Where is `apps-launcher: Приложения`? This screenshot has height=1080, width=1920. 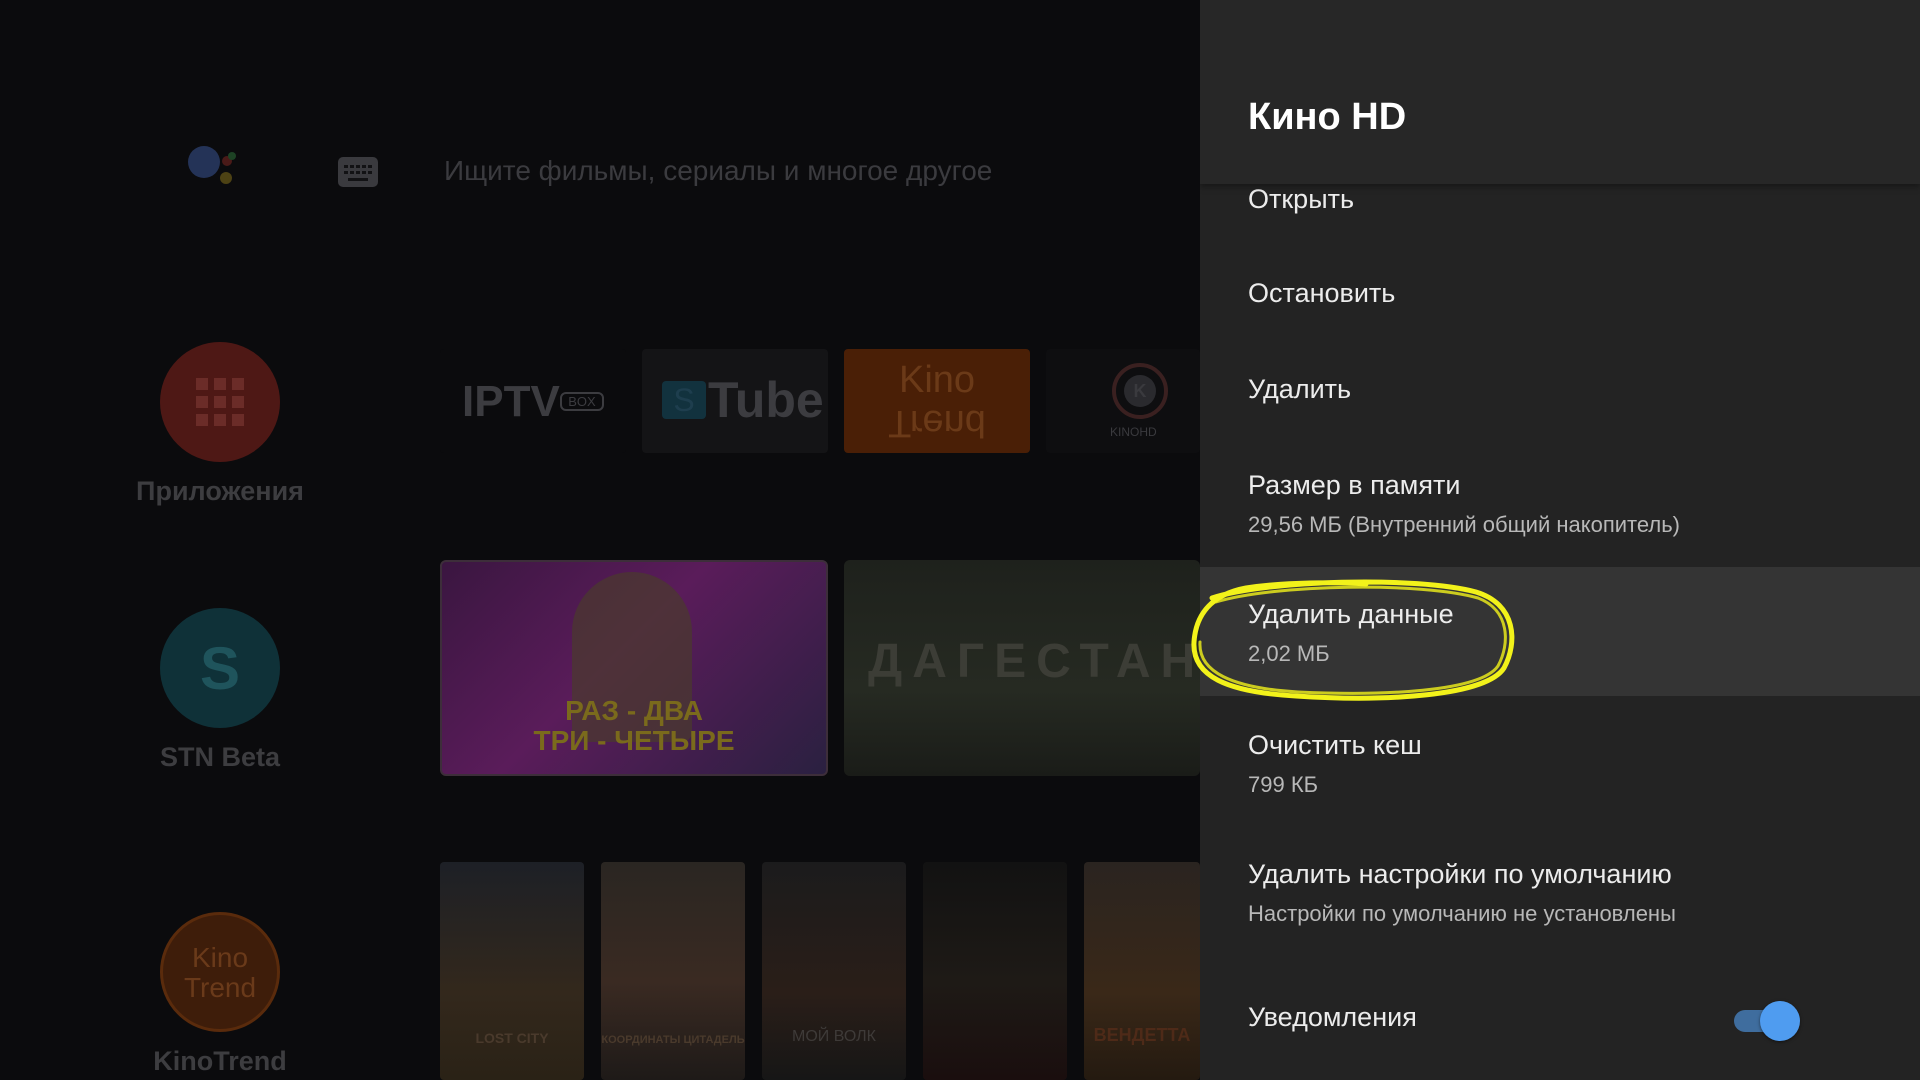 apps-launcher: Приложения is located at coordinates (220, 424).